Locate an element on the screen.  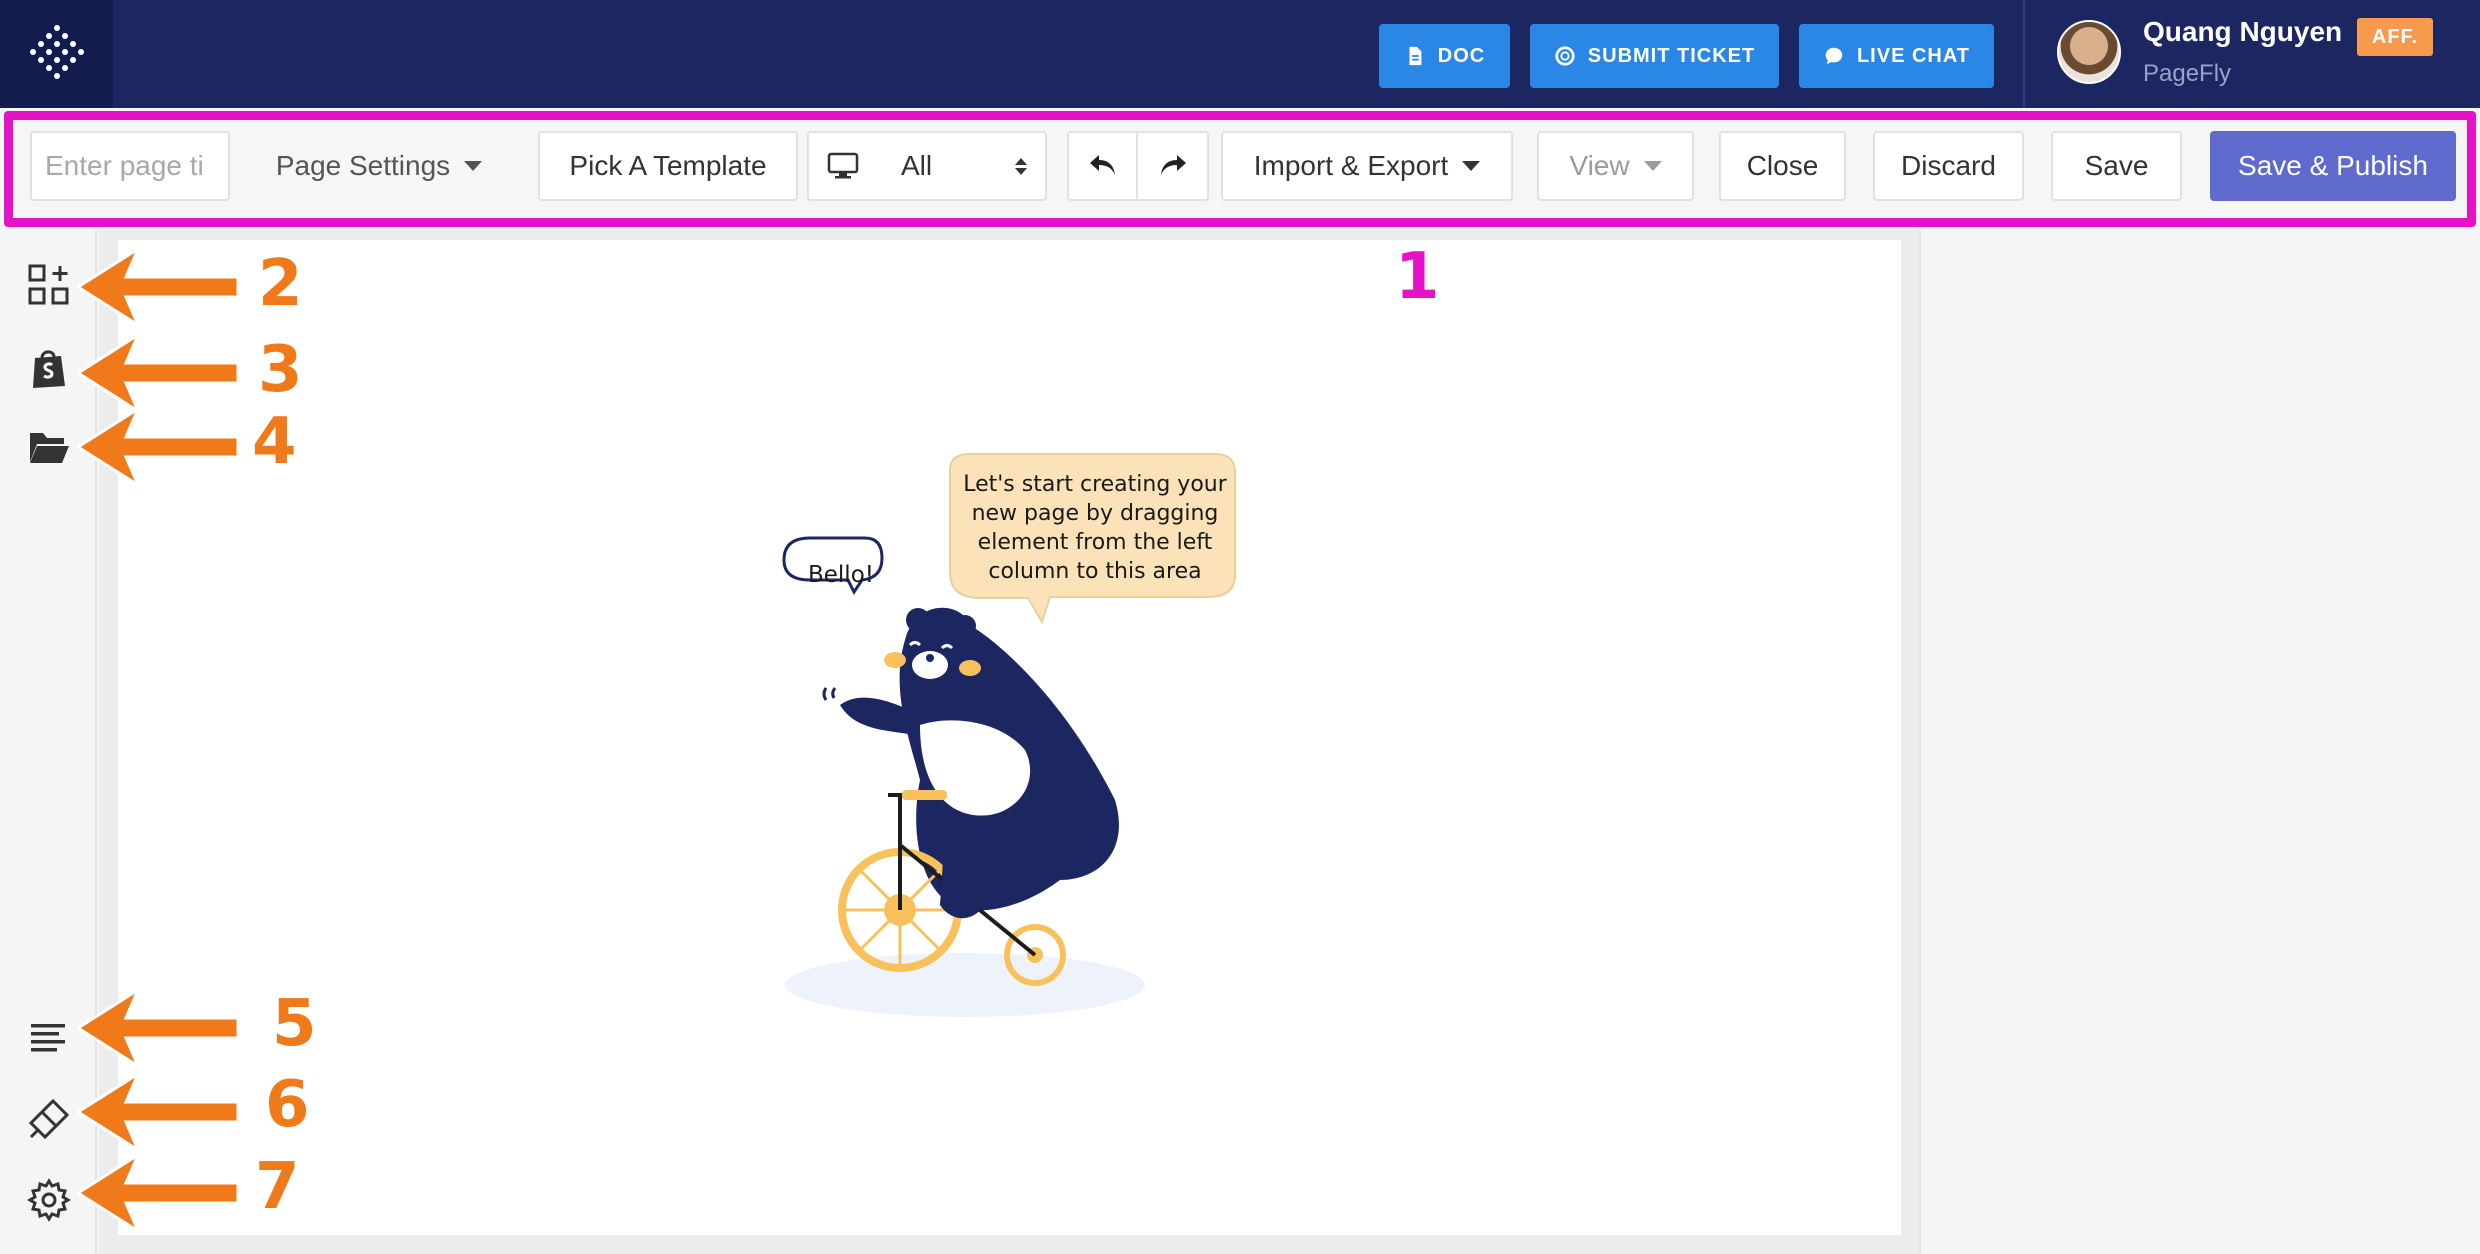
hello-bubble-text: Bello! is located at coordinates (840, 575).